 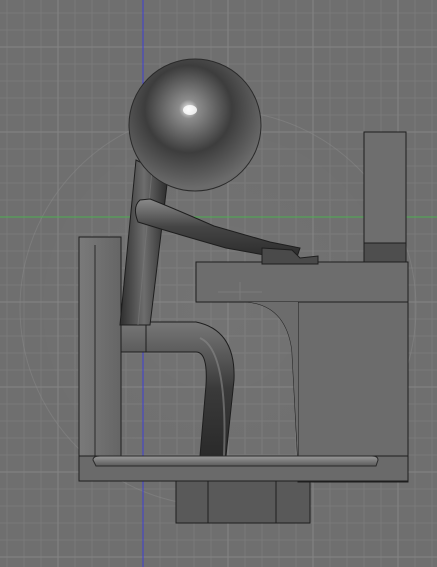 I want to click on chair-back, so click(x=100, y=356).